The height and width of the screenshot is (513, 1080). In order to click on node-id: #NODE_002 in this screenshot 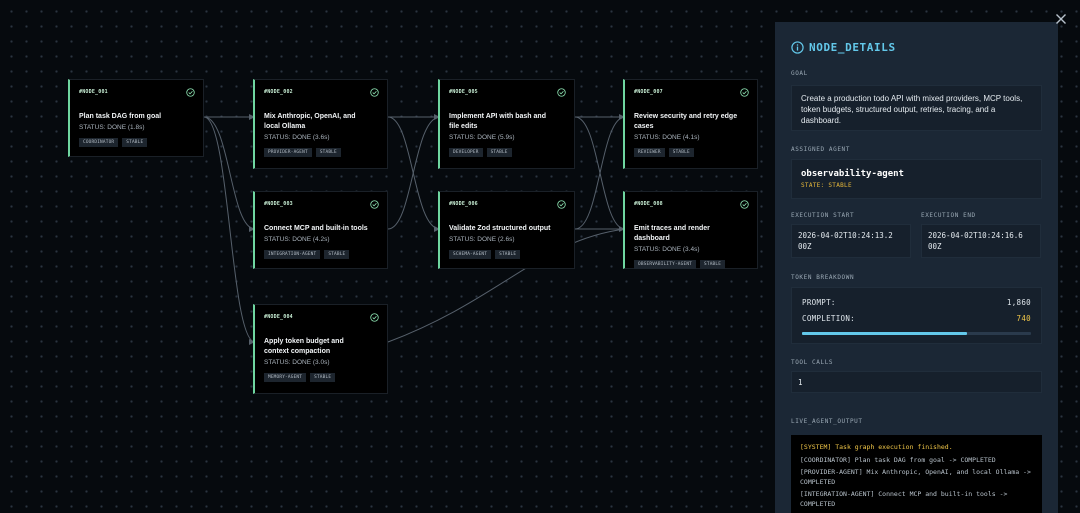, I will do `click(278, 92)`.